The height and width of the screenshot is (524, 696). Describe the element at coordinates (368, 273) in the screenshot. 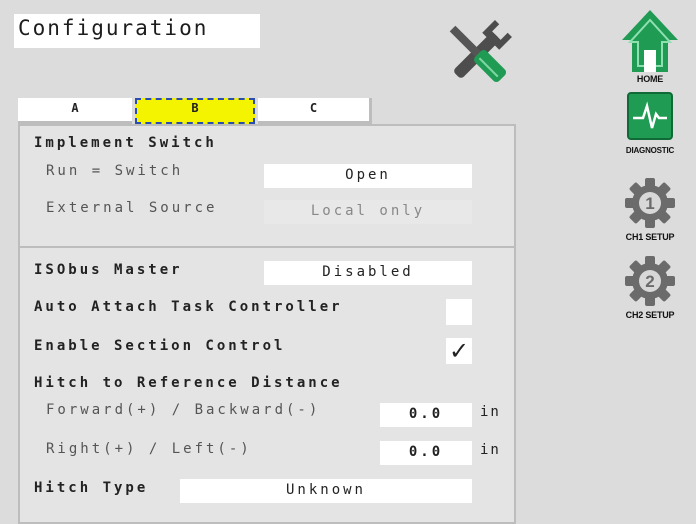

I see `isobus-master-field: Disabled` at that location.